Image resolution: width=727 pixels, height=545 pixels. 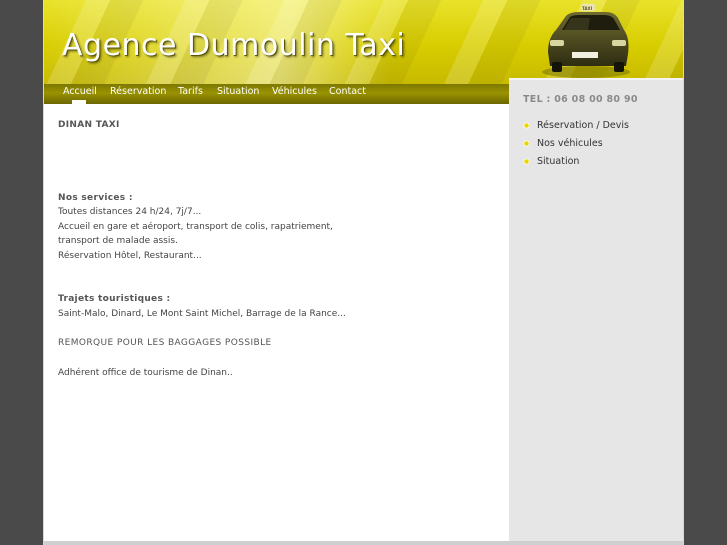 What do you see at coordinates (114, 299) in the screenshot?
I see `trips-heading: Trajets touristiques :` at bounding box center [114, 299].